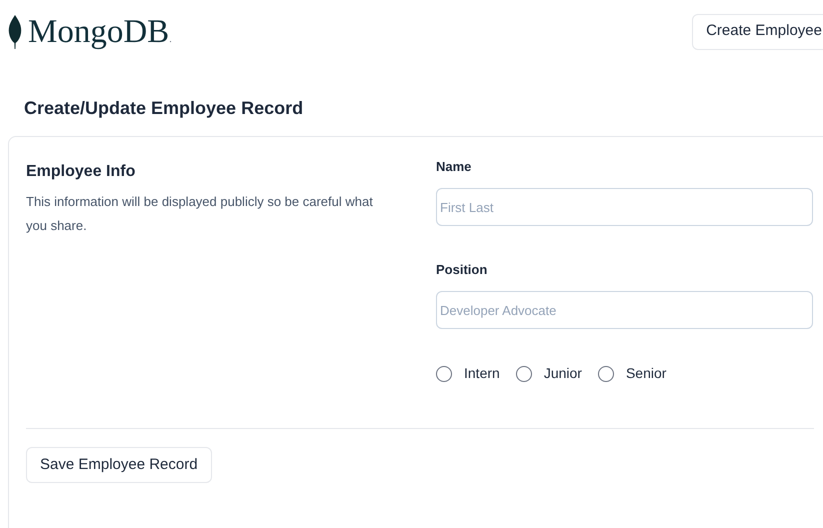 This screenshot has height=528, width=823. Describe the element at coordinates (200, 214) in the screenshot. I see `section-description: This information will be displayed publicly so be careful what you share.` at that location.